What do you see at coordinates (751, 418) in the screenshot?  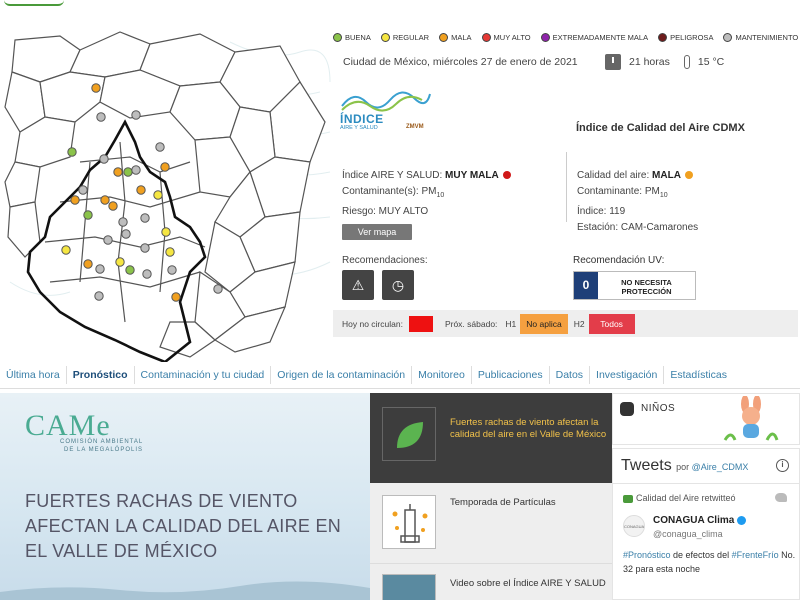 I see `bunny-mascot-icon` at bounding box center [751, 418].